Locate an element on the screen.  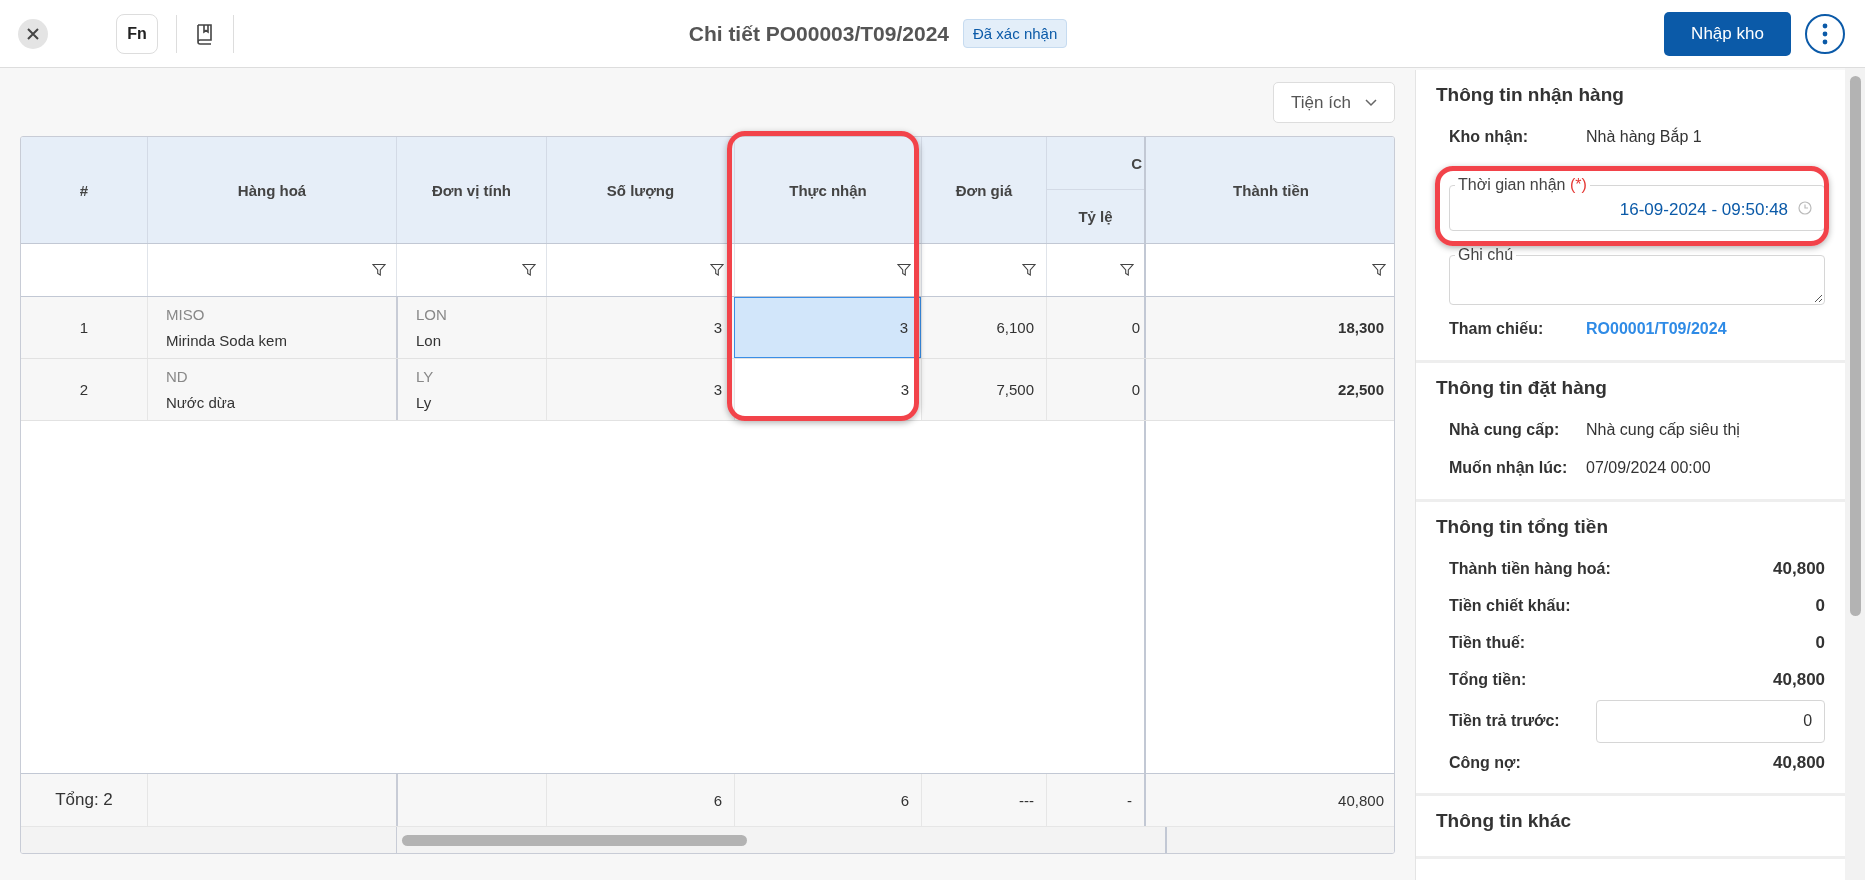
book-button is located at coordinates (205, 33).